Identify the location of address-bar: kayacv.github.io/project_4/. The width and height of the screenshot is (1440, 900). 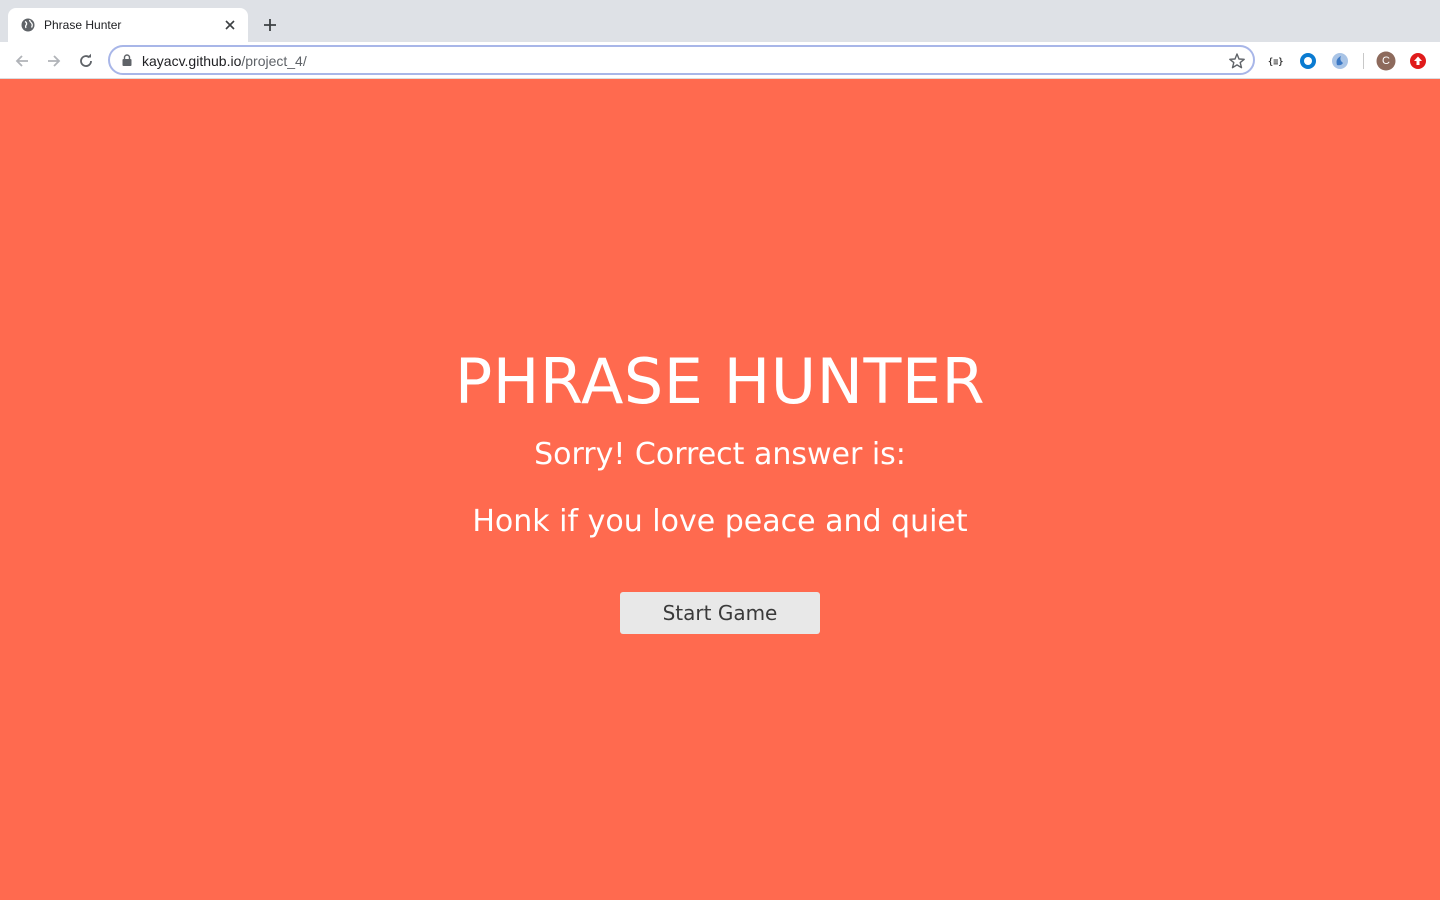
(681, 60).